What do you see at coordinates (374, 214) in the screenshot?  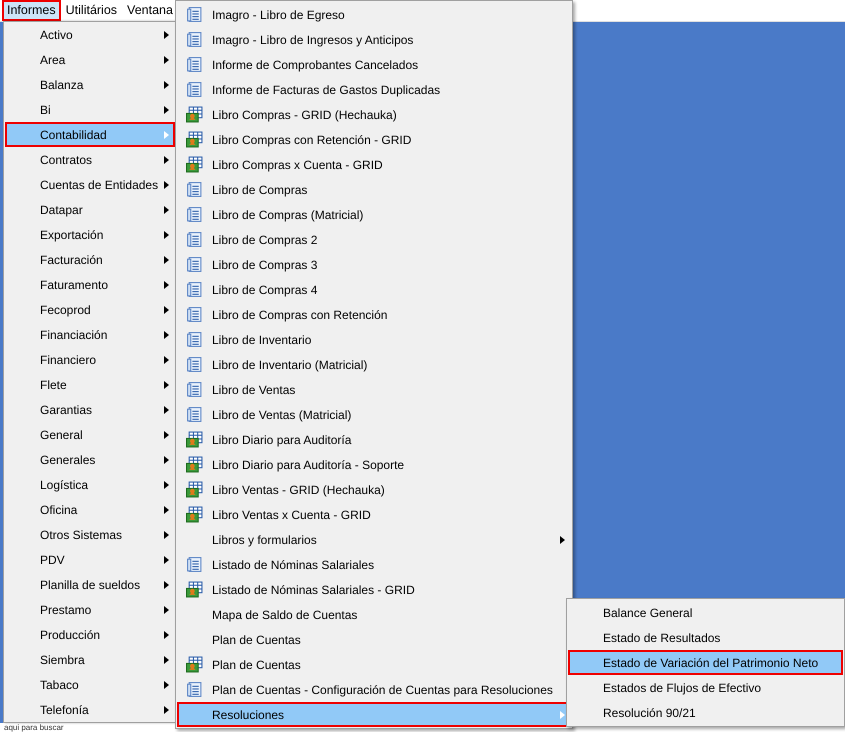 I see `menu-item: Libro de Compras (Matricial)` at bounding box center [374, 214].